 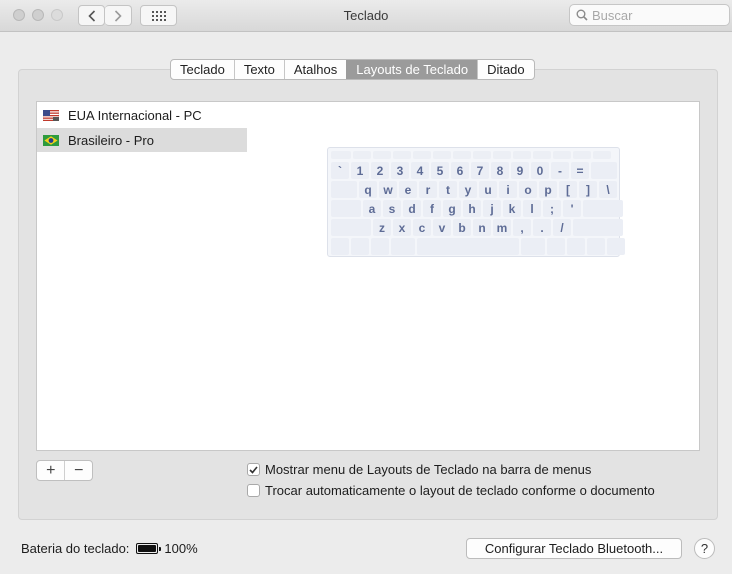 I want to click on show-menu-checkbox, so click(x=253, y=469).